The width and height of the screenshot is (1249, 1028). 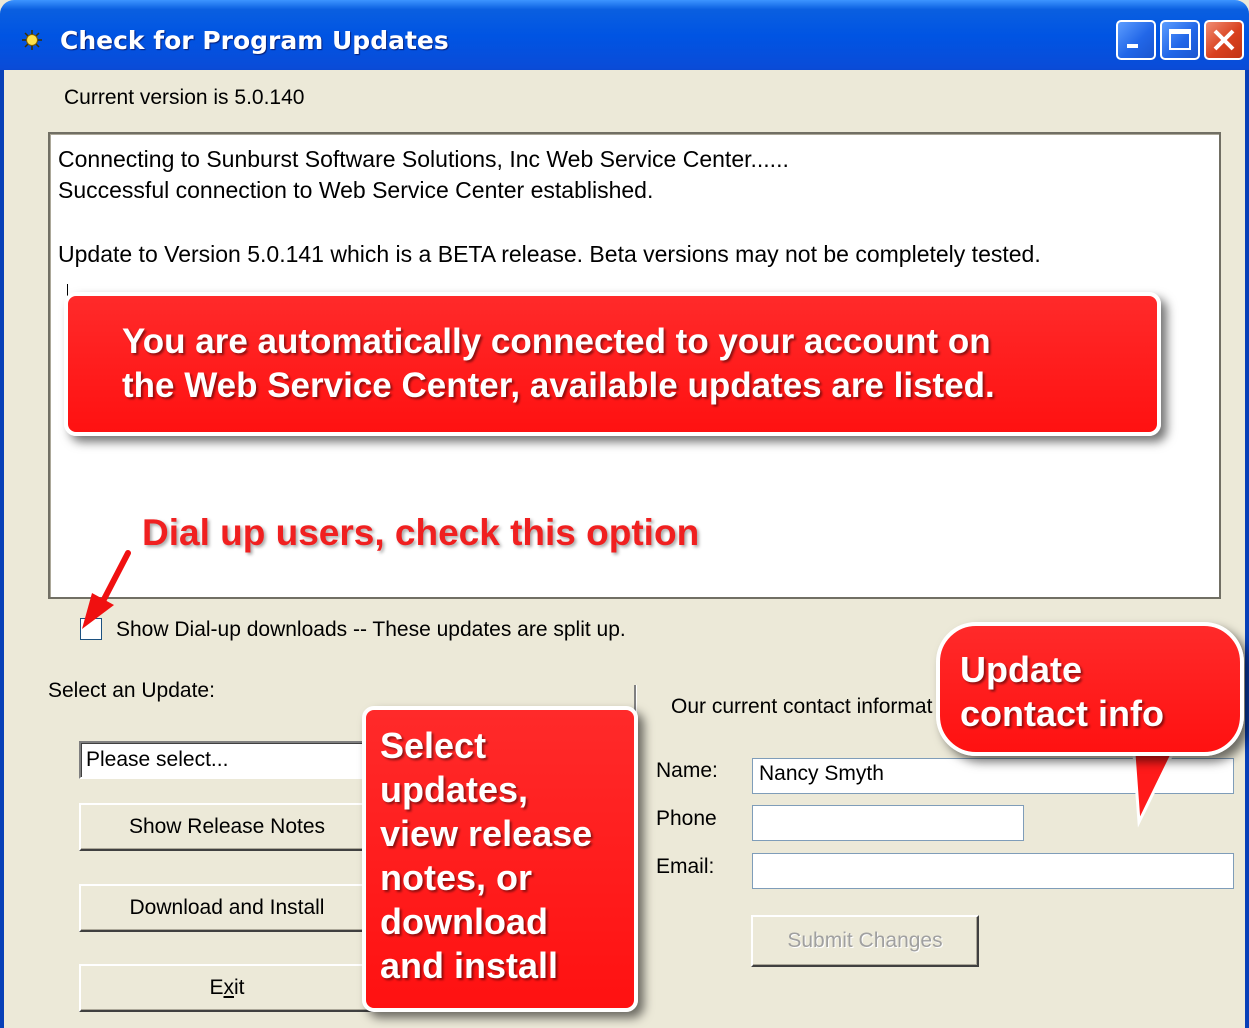 What do you see at coordinates (421, 532) in the screenshot?
I see `annotation-dialup-text: Dial up users, check this option` at bounding box center [421, 532].